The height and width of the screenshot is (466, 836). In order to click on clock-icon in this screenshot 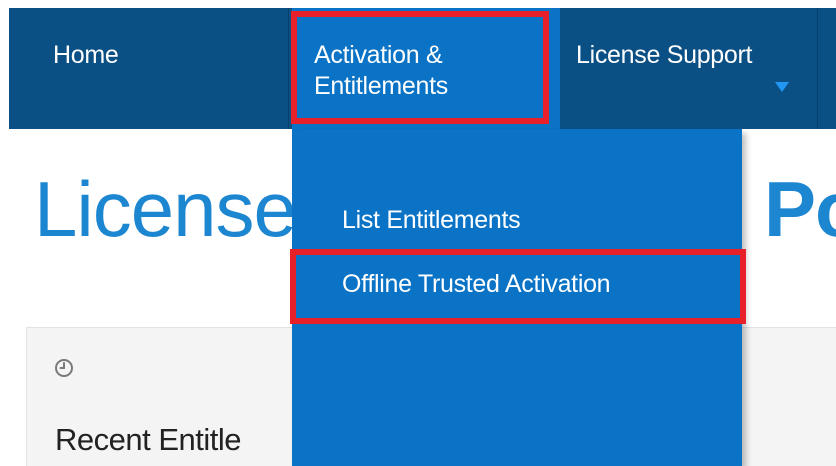, I will do `click(64, 368)`.